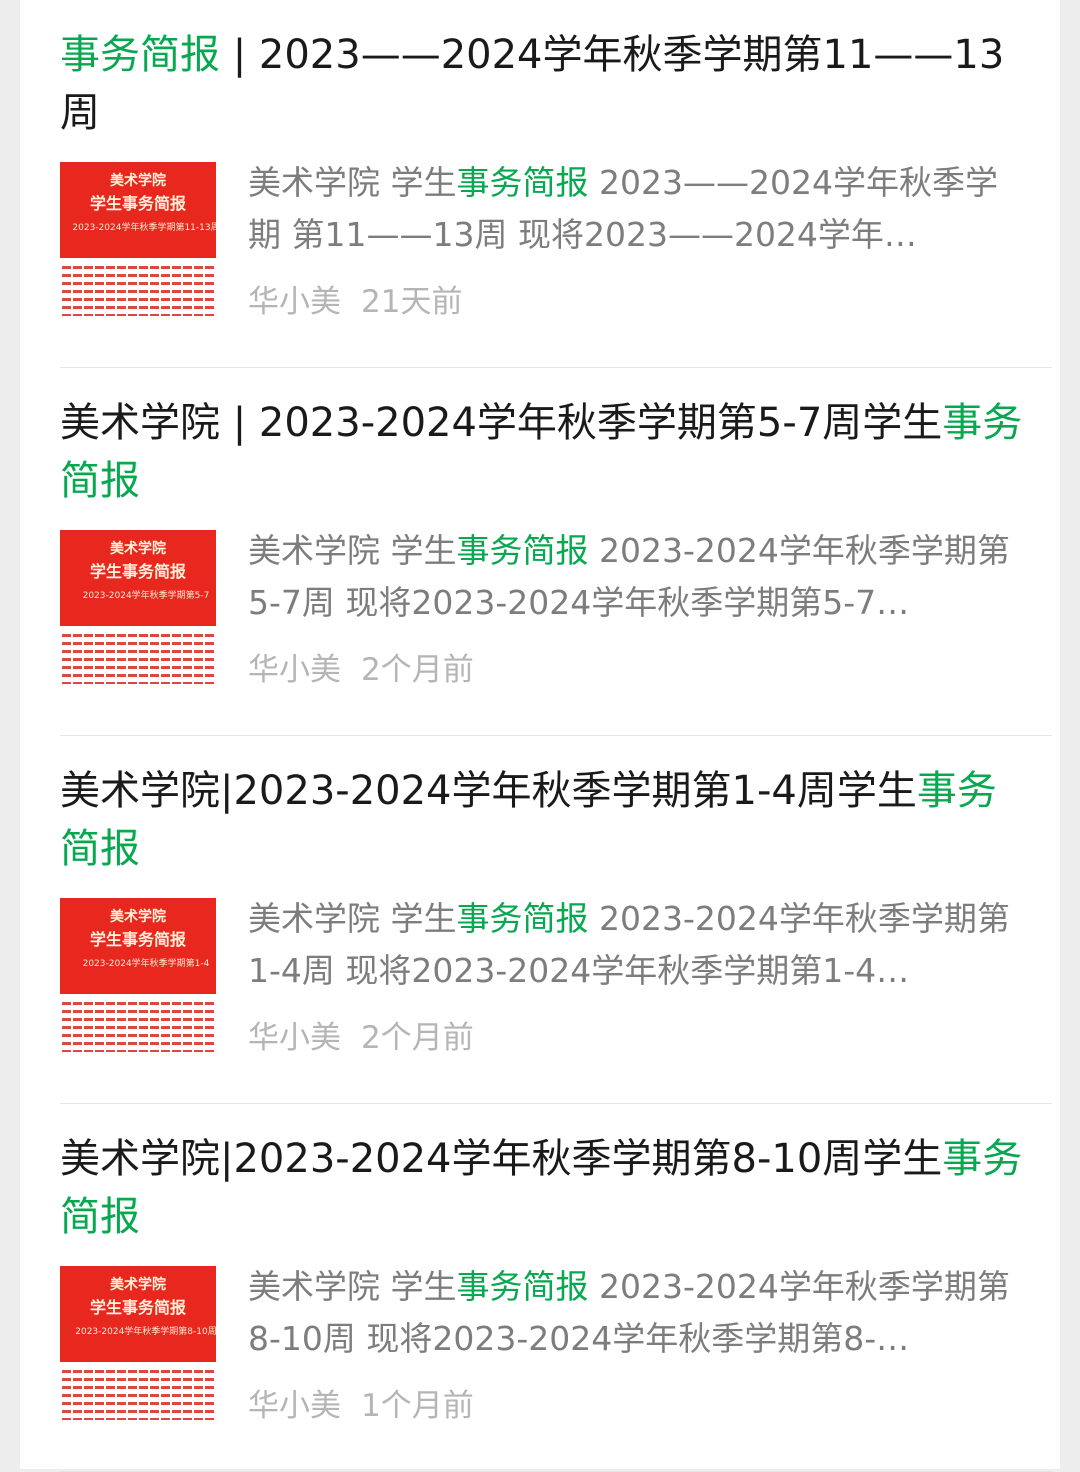 Image resolution: width=1080 pixels, height=1472 pixels. What do you see at coordinates (545, 1188) in the screenshot?
I see `article-title: 美术学院|2023-2024学年秋季学期第8-10周学生事务简报` at bounding box center [545, 1188].